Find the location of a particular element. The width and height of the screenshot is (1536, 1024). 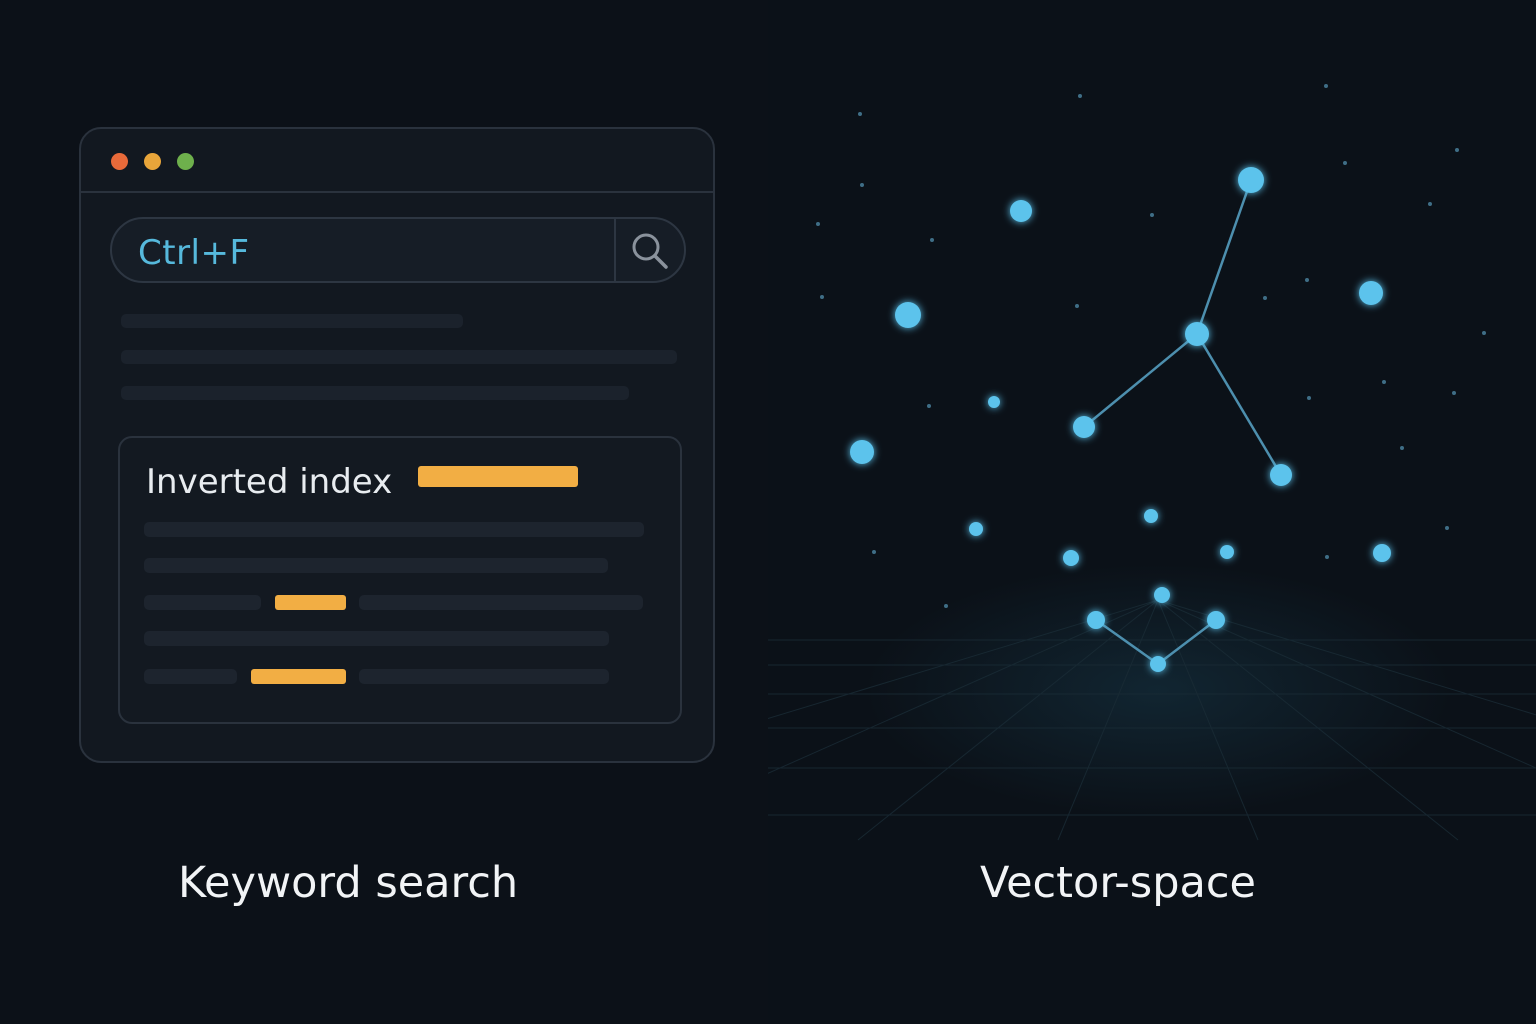

keyword-search-caption: Keyword search is located at coordinates (348, 883).